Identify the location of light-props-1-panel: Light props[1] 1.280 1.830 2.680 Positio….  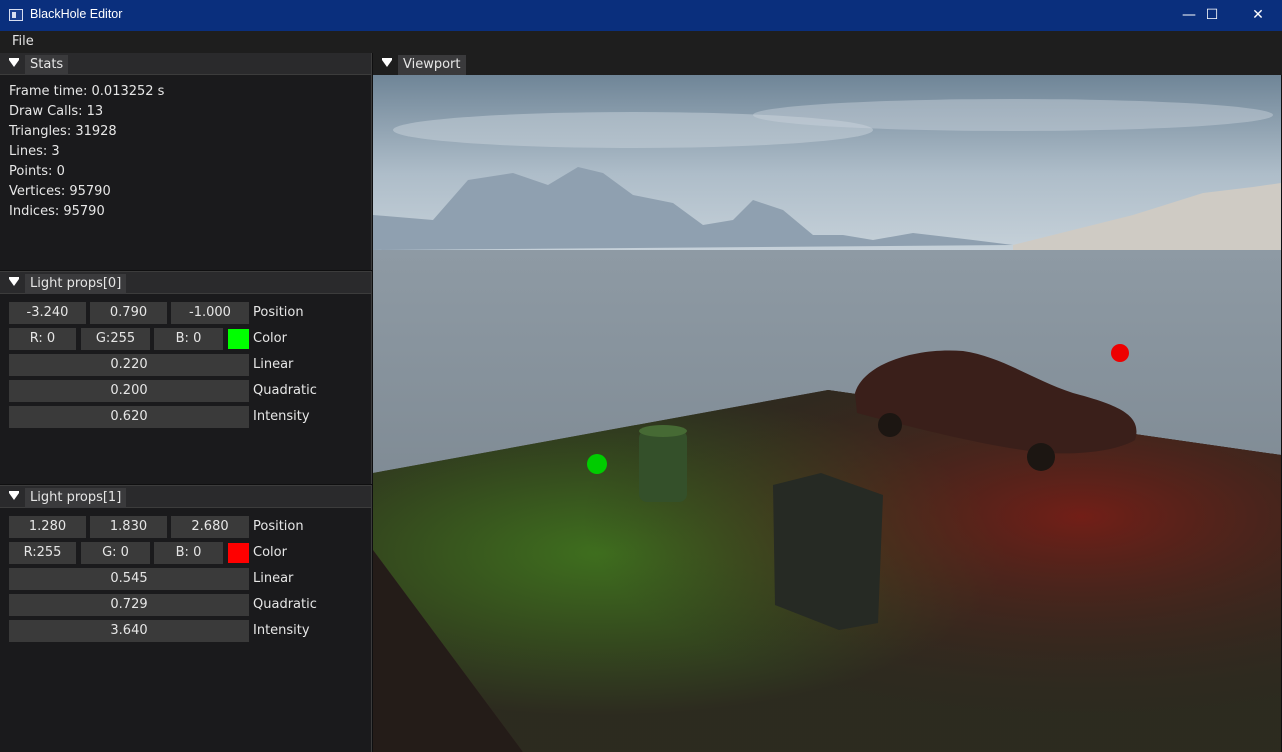
(186, 618).